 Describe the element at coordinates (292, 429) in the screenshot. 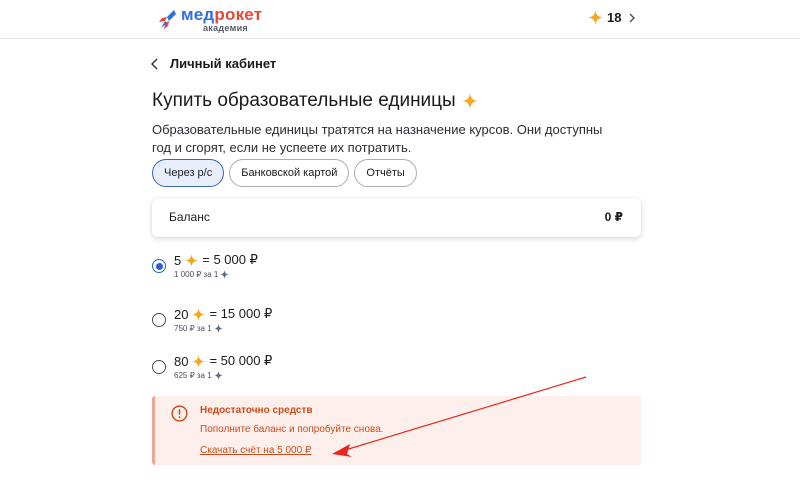

I see `alert-text: Пополните баланс и попробуйте снова.` at that location.